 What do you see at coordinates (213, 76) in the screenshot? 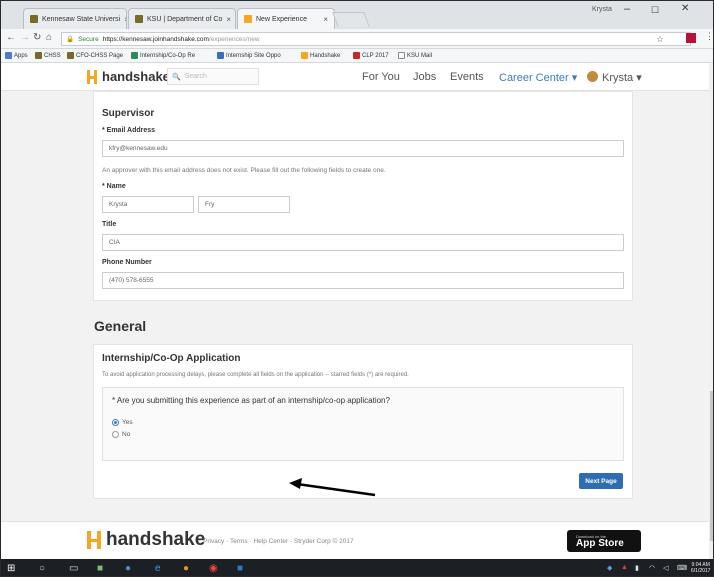
I see `search-input: 🔍 Search` at bounding box center [213, 76].